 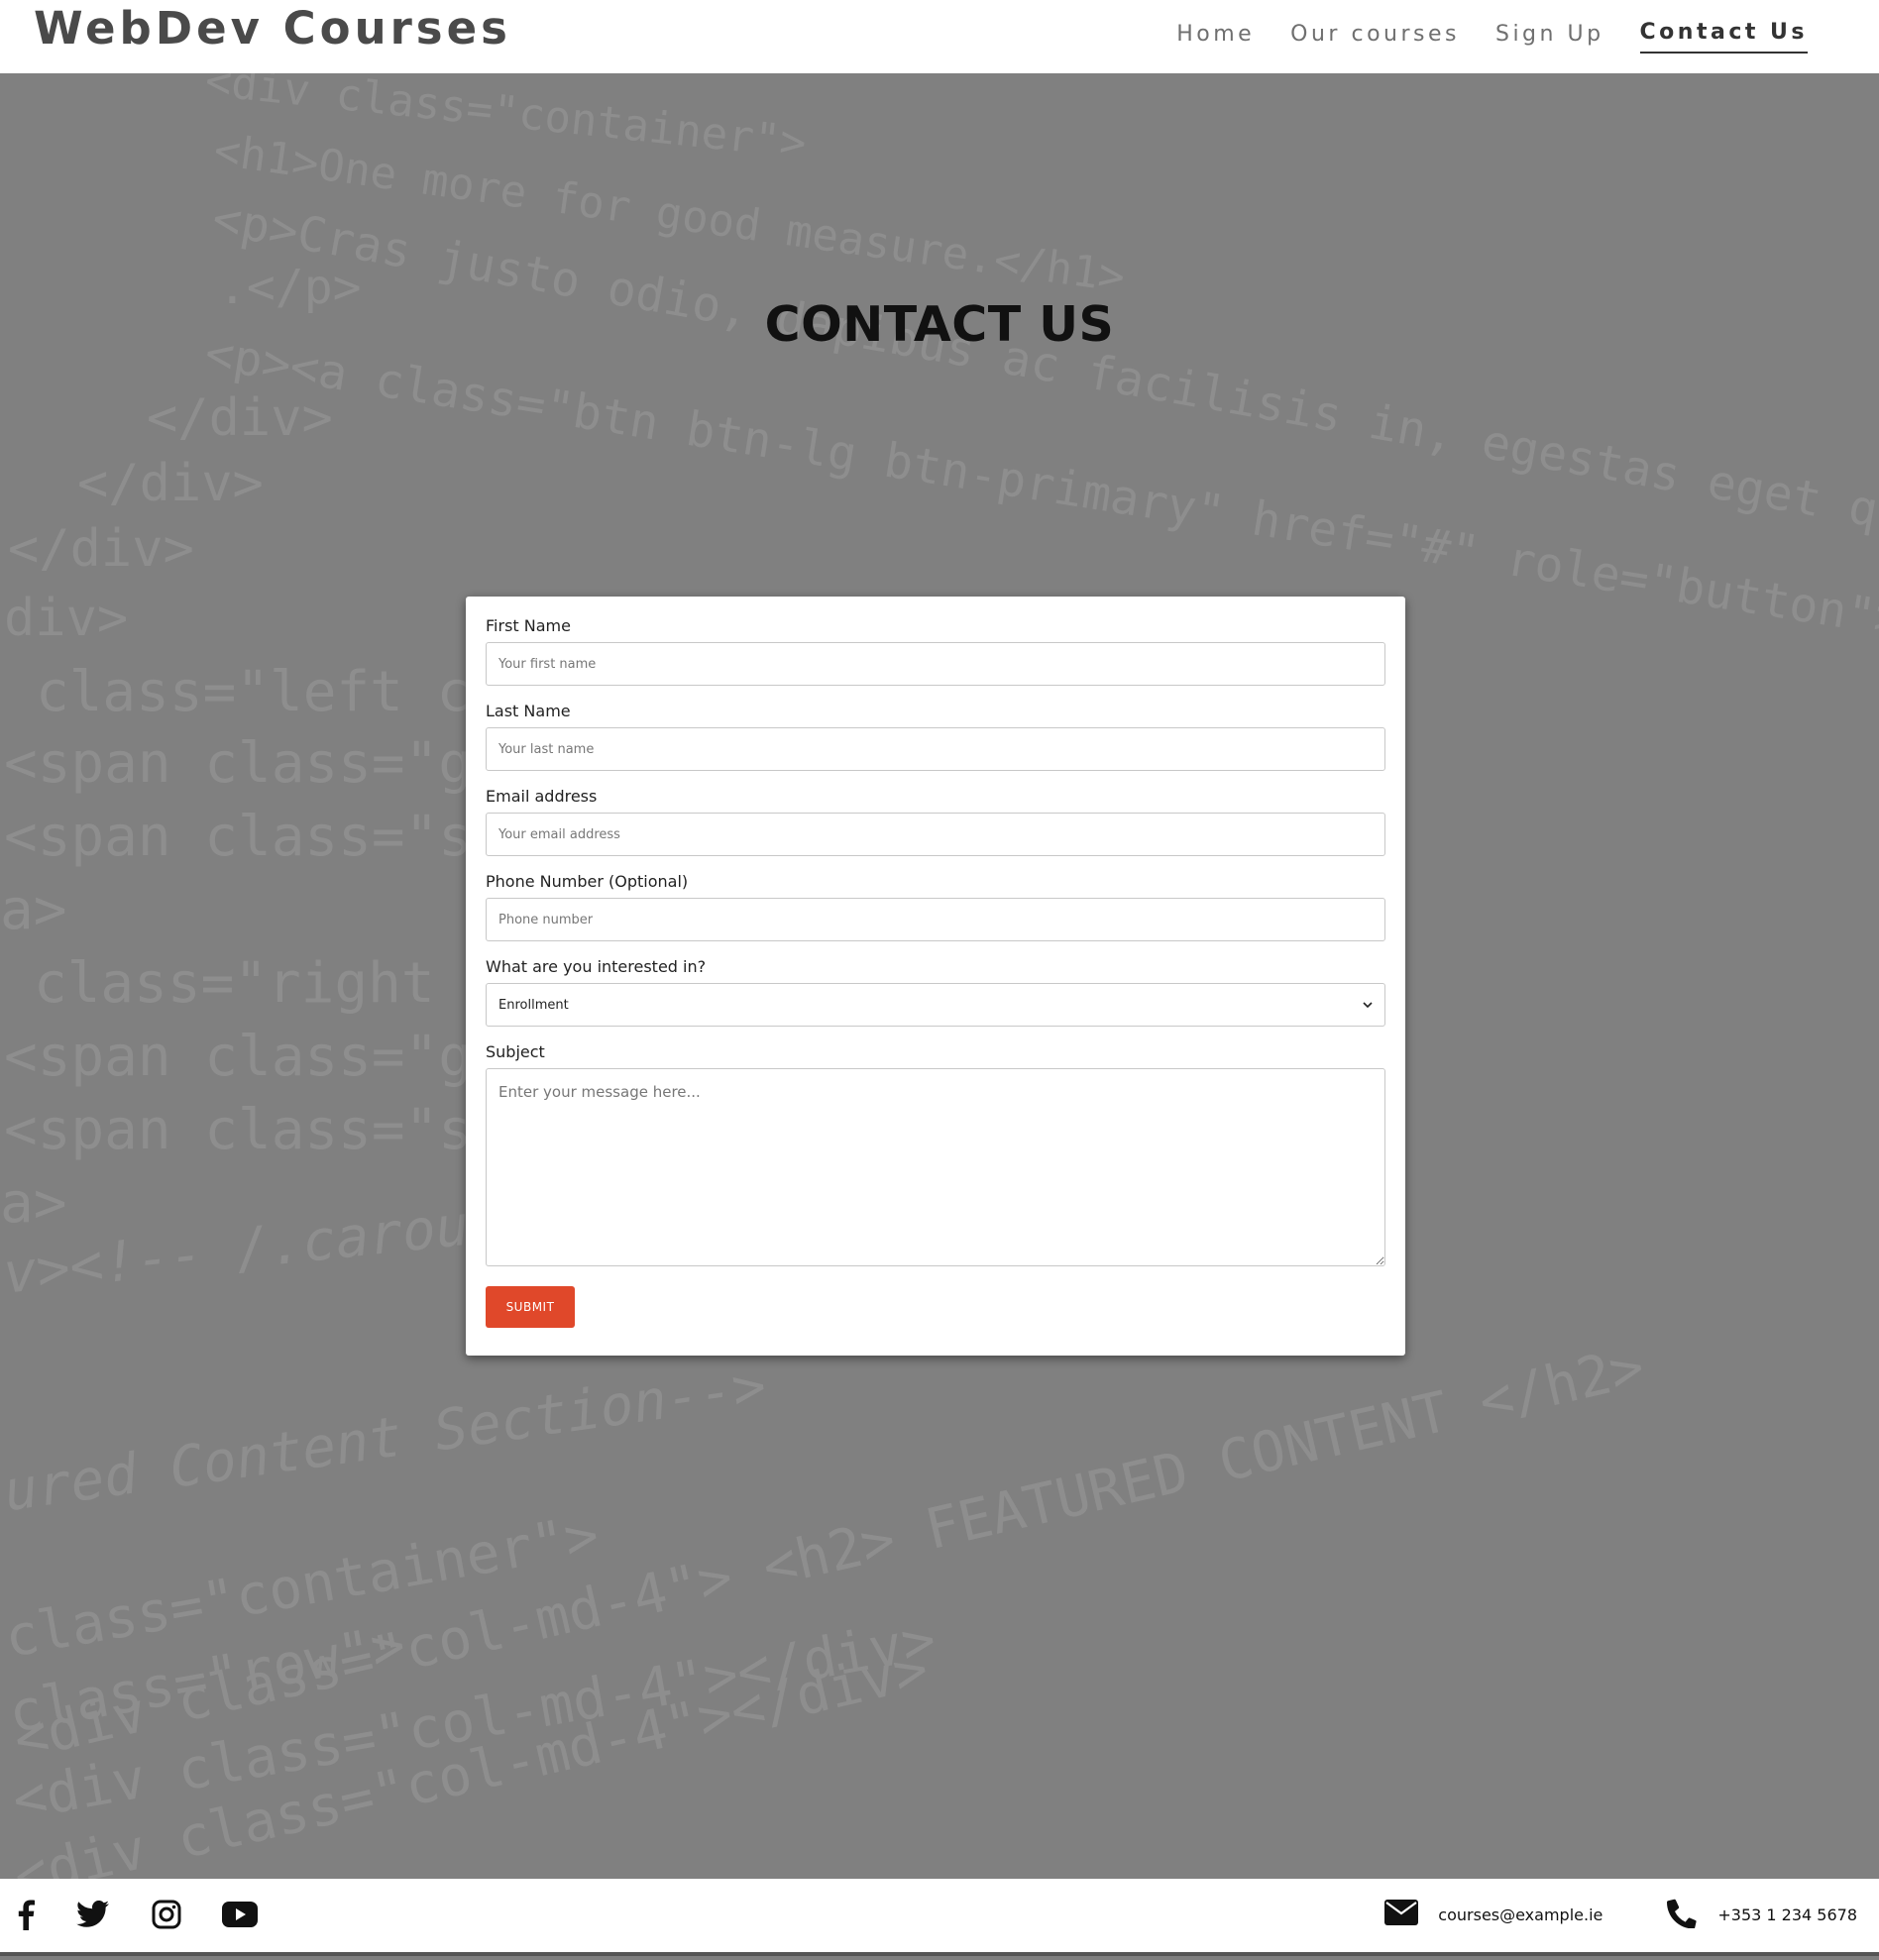 I want to click on main-nav: Home Our courses Sign Up Contact Us, so click(x=1492, y=35).